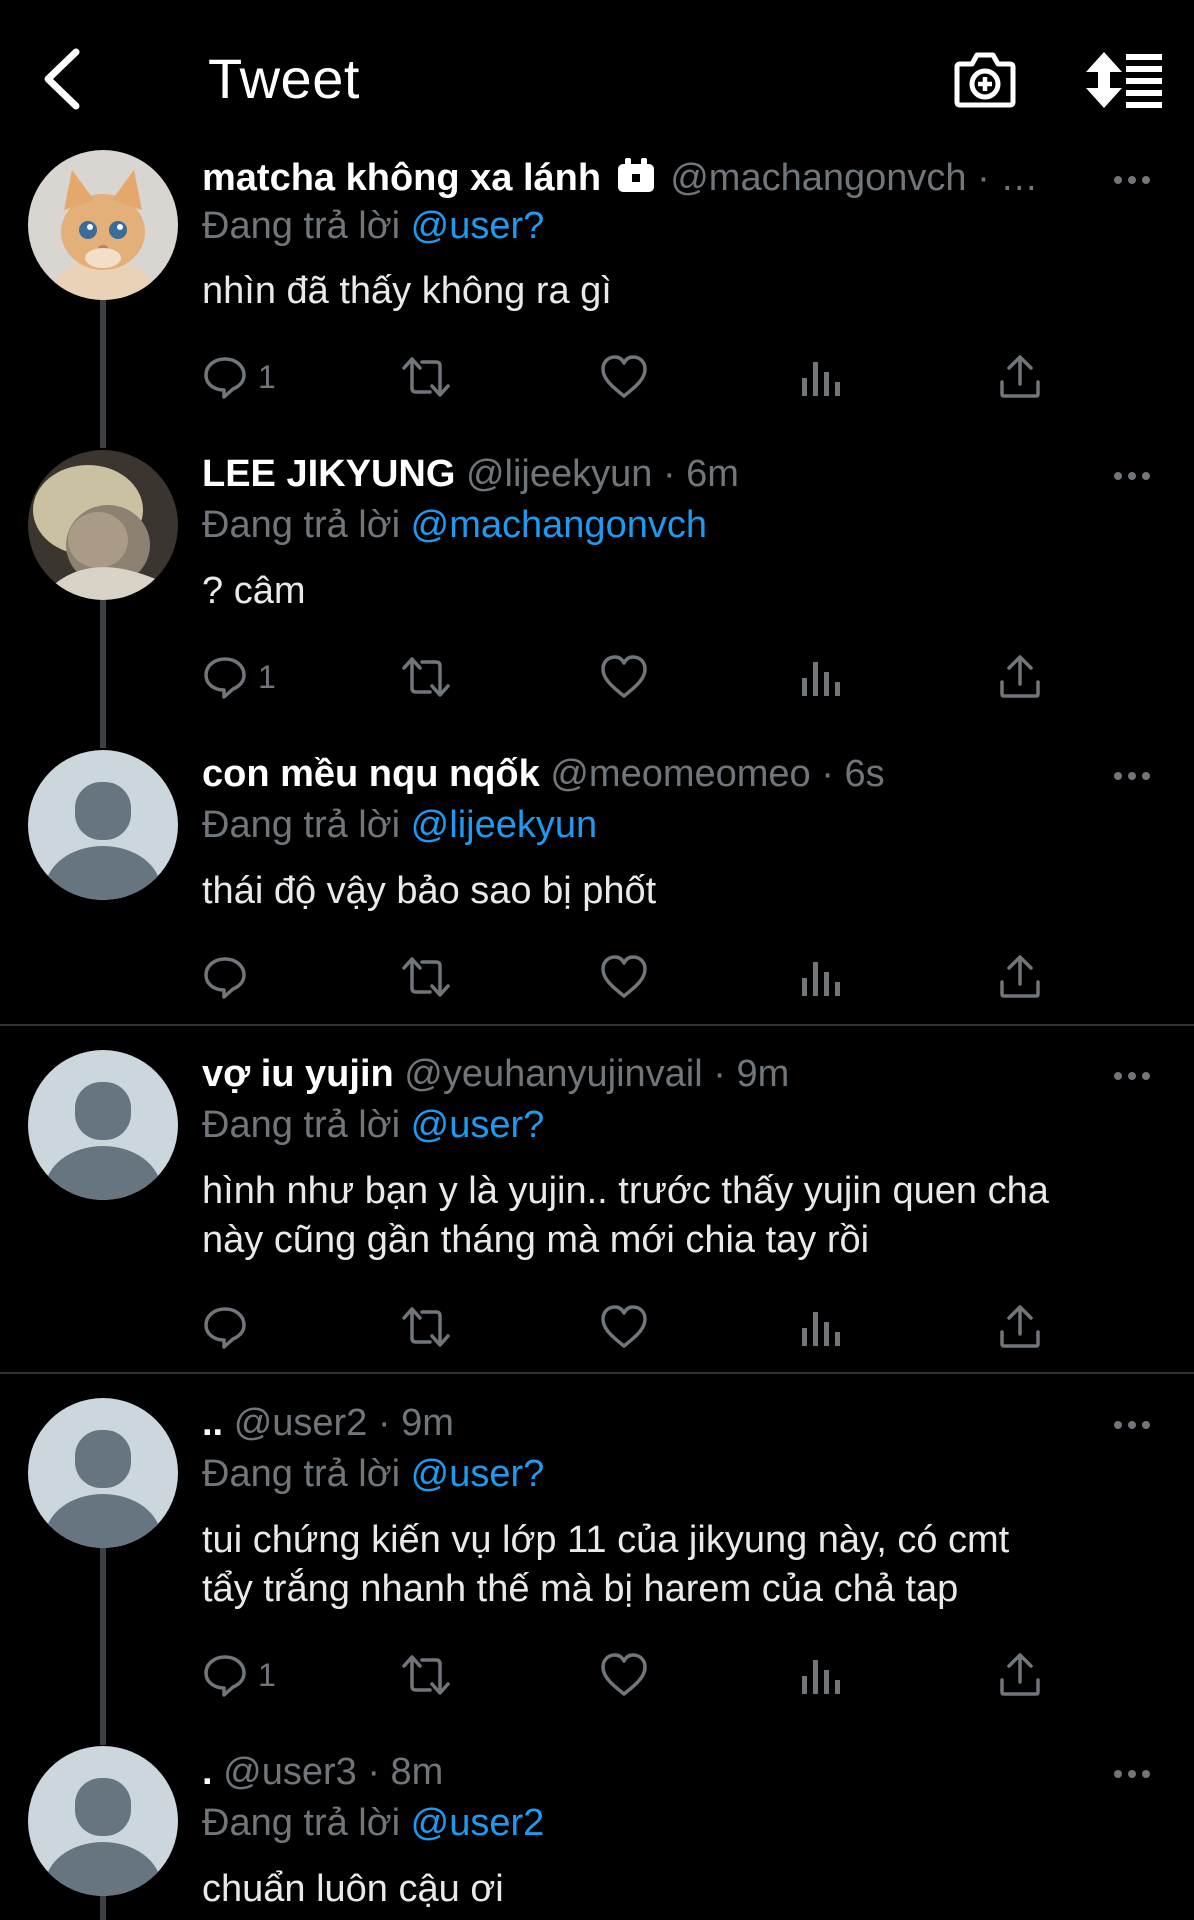 The height and width of the screenshot is (1920, 1194). What do you see at coordinates (301, 1423) in the screenshot?
I see `user-handle: @user2` at bounding box center [301, 1423].